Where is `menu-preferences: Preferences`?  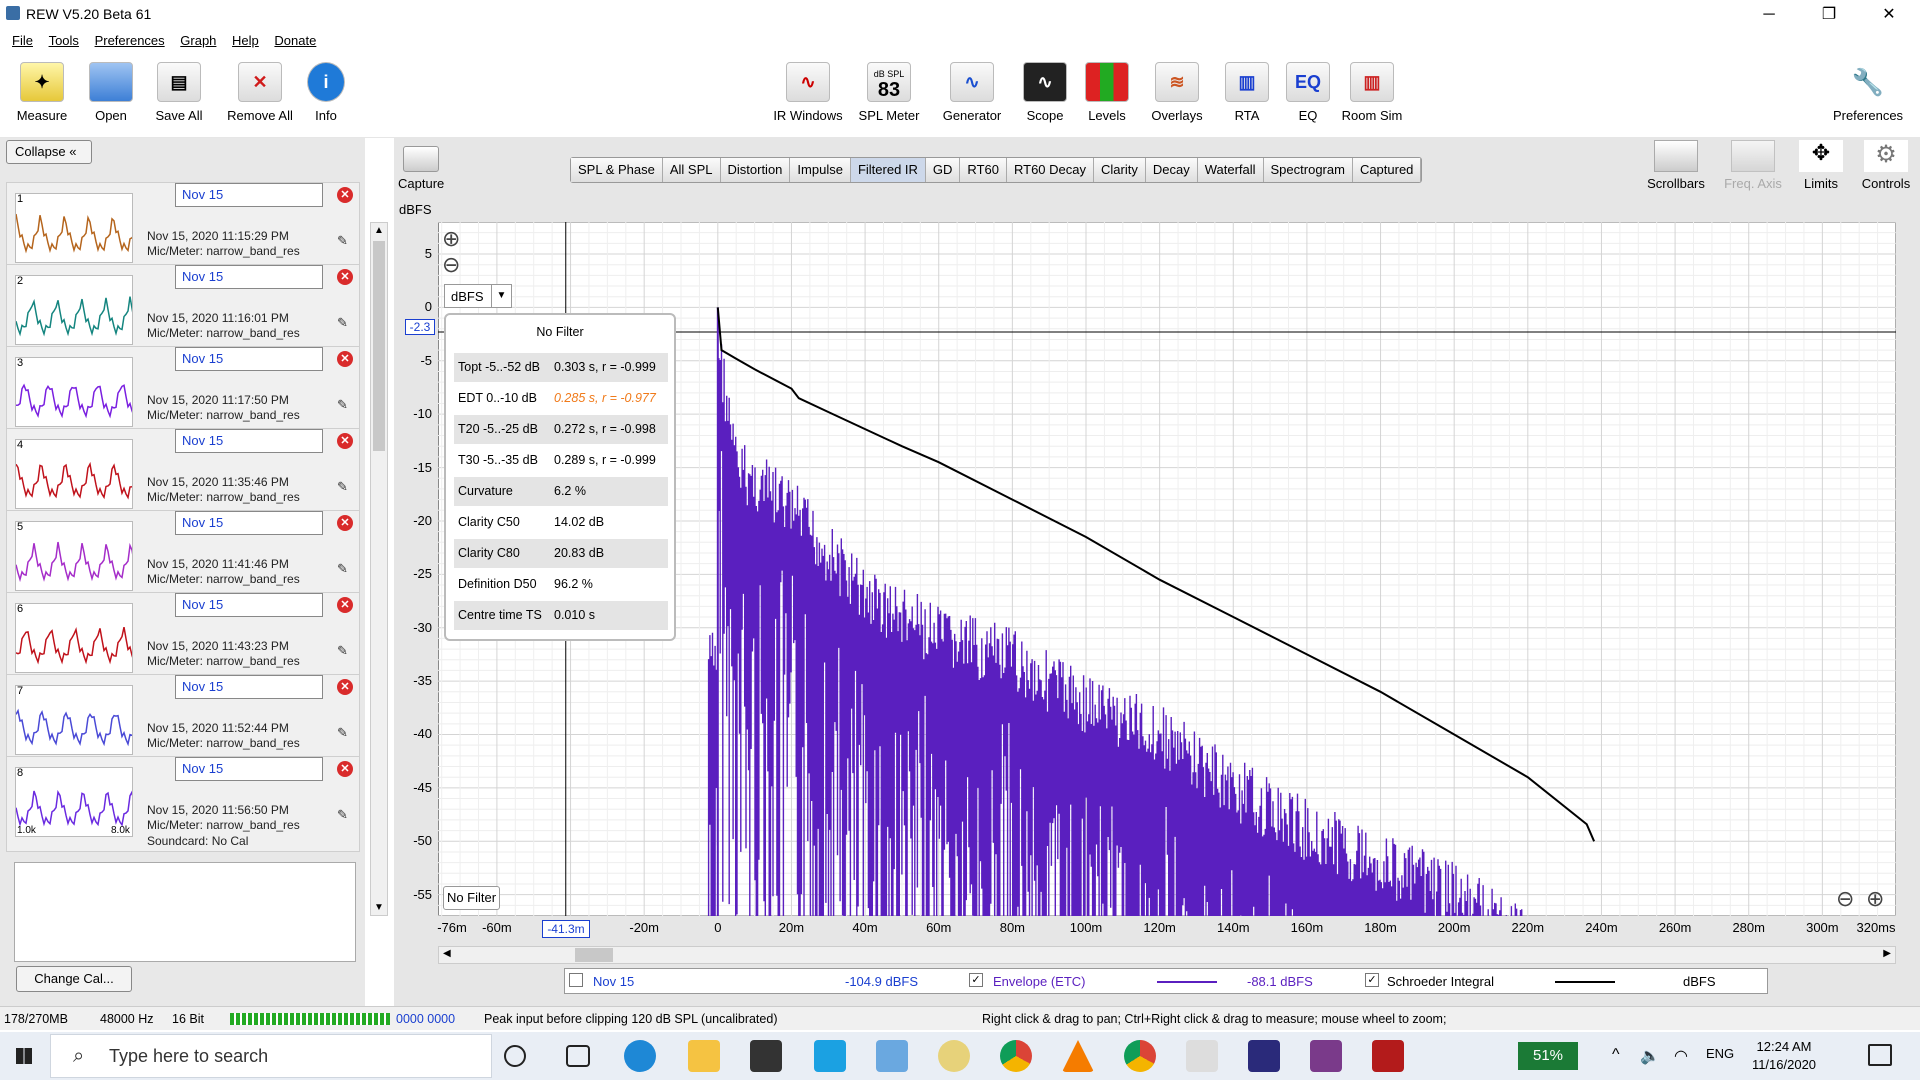
menu-preferences: Preferences is located at coordinates (130, 40).